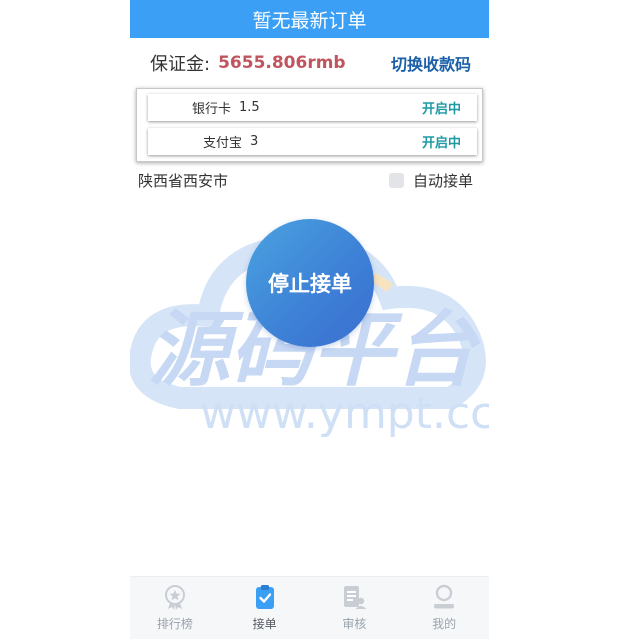 Image resolution: width=619 pixels, height=639 pixels. I want to click on tab-accept-orders: 接单, so click(265, 608).